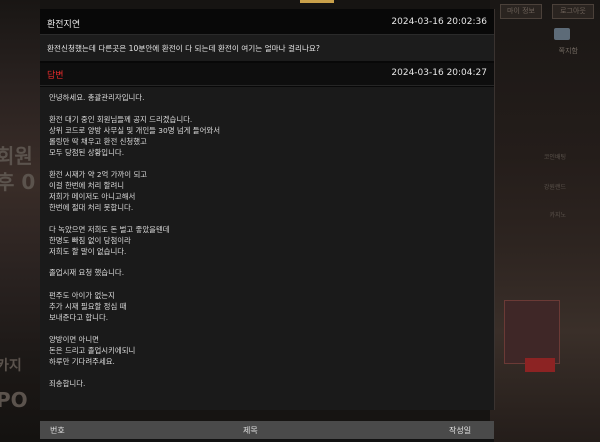  I want to click on post-date: 2024-03-16 20:02:36, so click(439, 22).